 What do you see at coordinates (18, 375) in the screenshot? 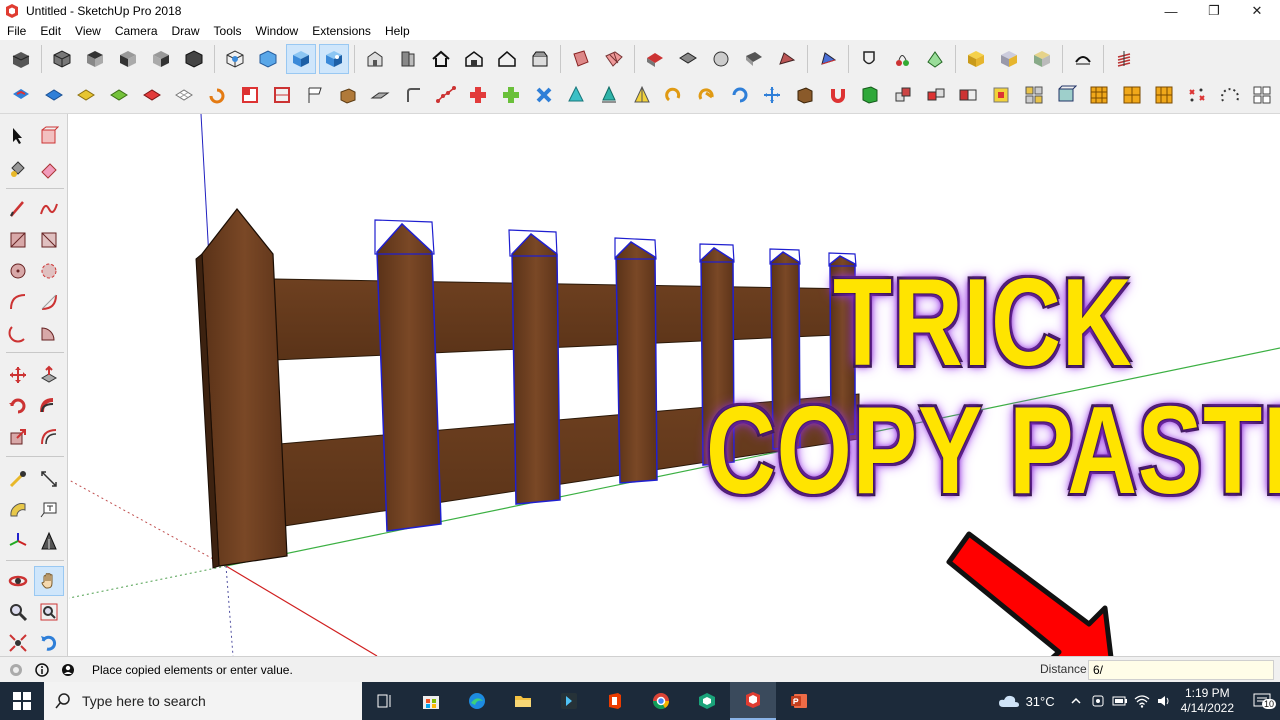
I see `move-tool-icon` at bounding box center [18, 375].